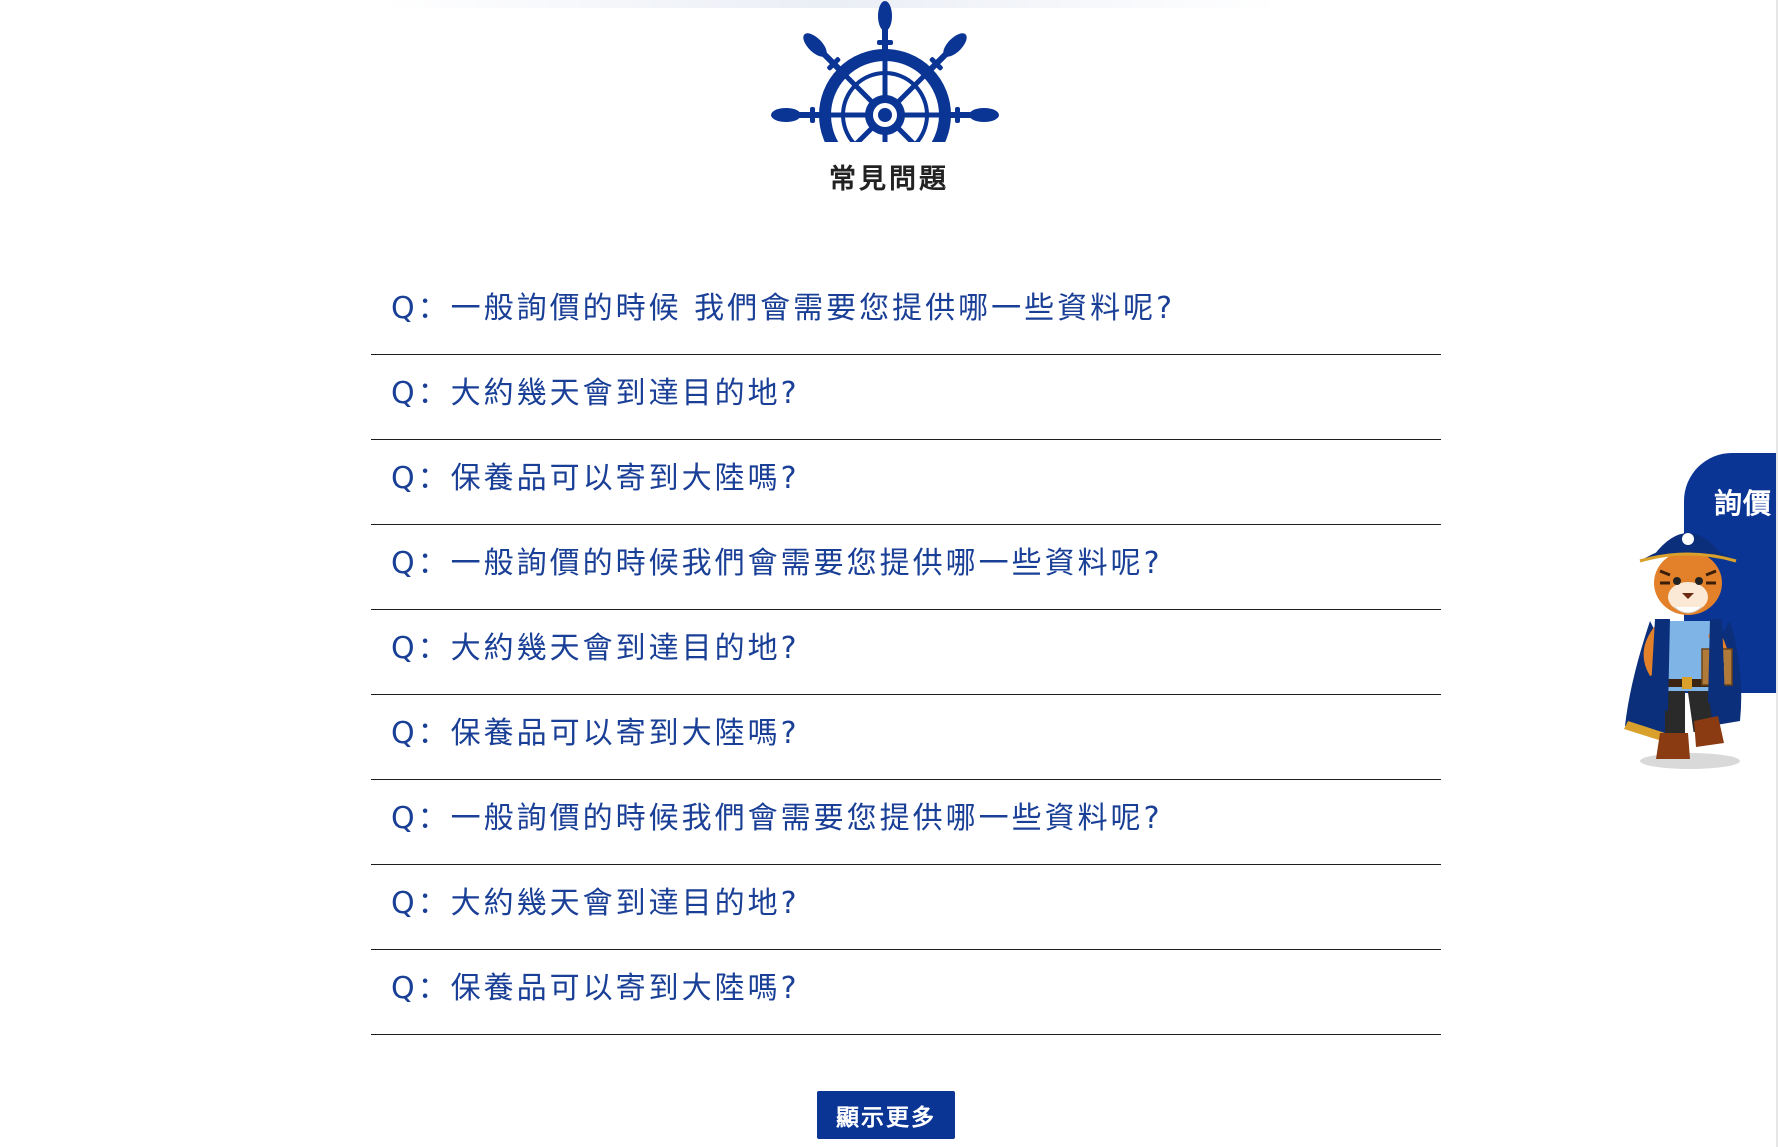 This screenshot has width=1778, height=1147. I want to click on tiger-pirate-mascot, so click(1683, 651).